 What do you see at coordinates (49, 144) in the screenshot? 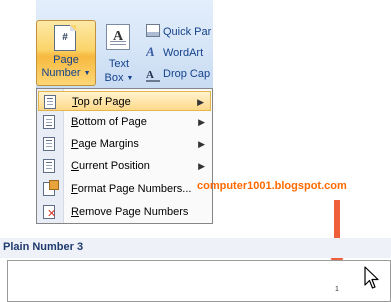
I see `page-margins-icon` at bounding box center [49, 144].